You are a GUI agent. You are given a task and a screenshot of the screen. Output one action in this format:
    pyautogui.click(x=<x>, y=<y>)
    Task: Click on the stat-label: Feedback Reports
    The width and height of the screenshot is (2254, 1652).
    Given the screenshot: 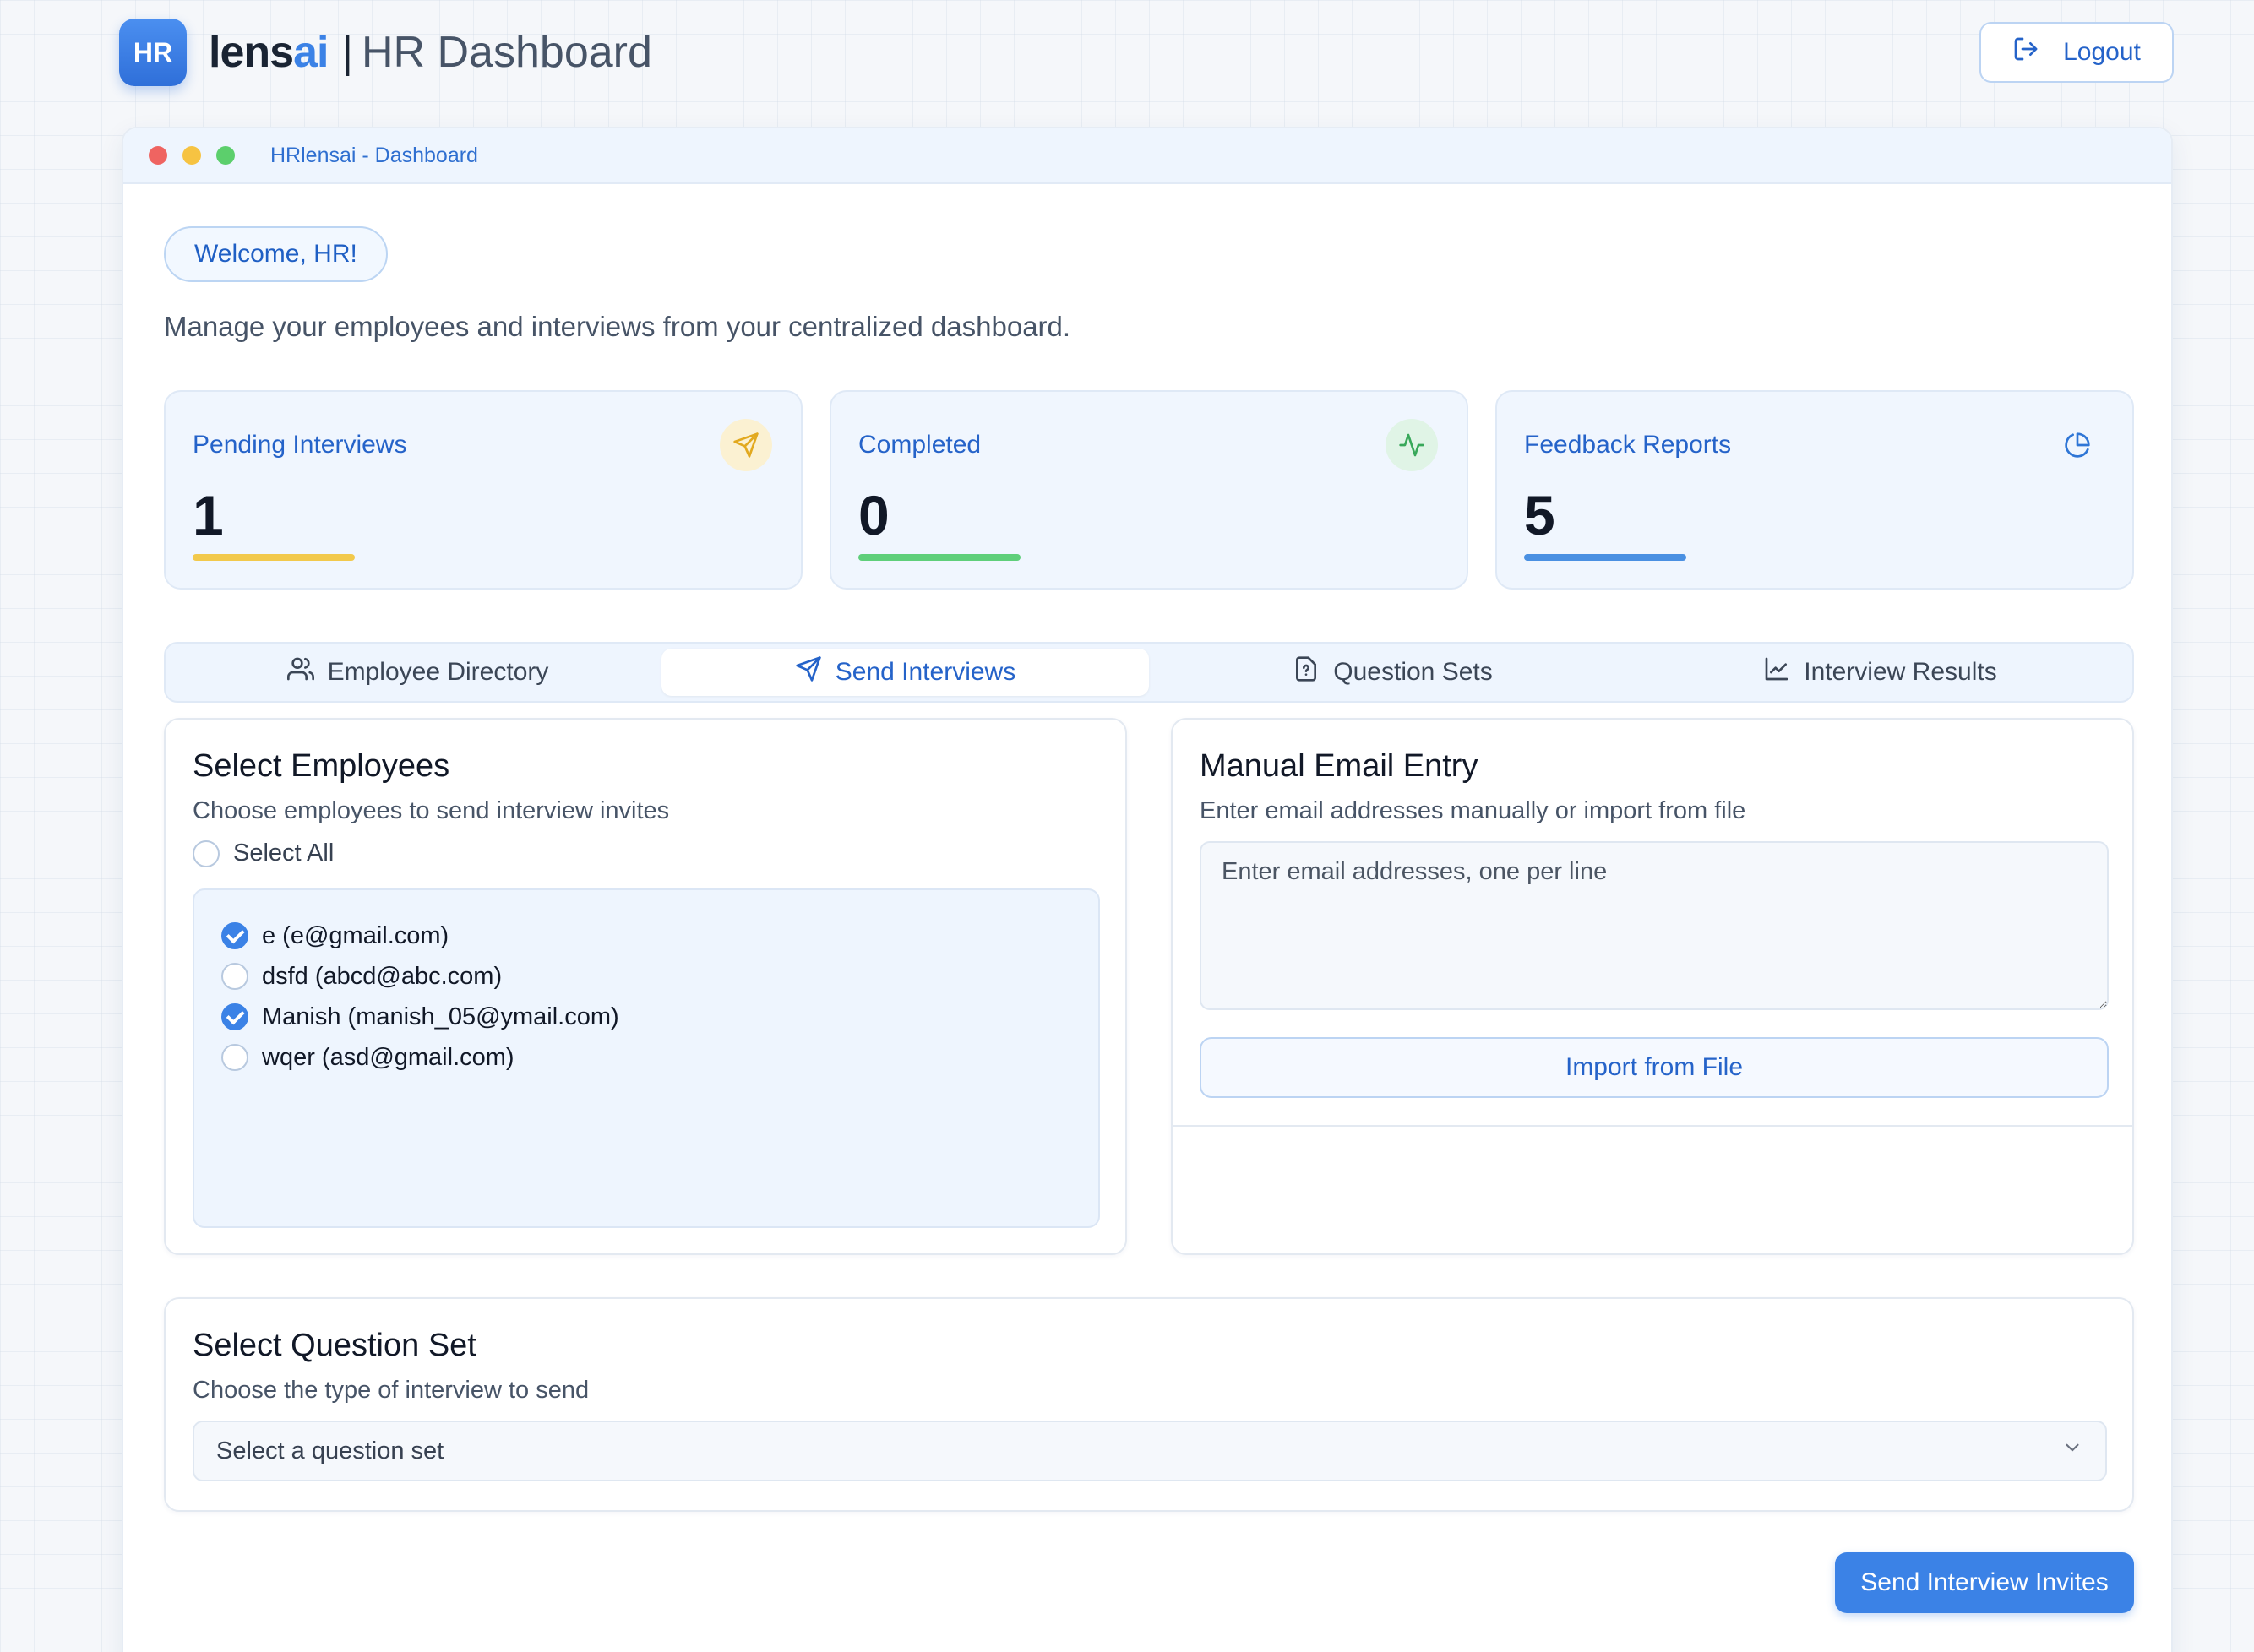 What is the action you would take?
    pyautogui.click(x=1628, y=445)
    